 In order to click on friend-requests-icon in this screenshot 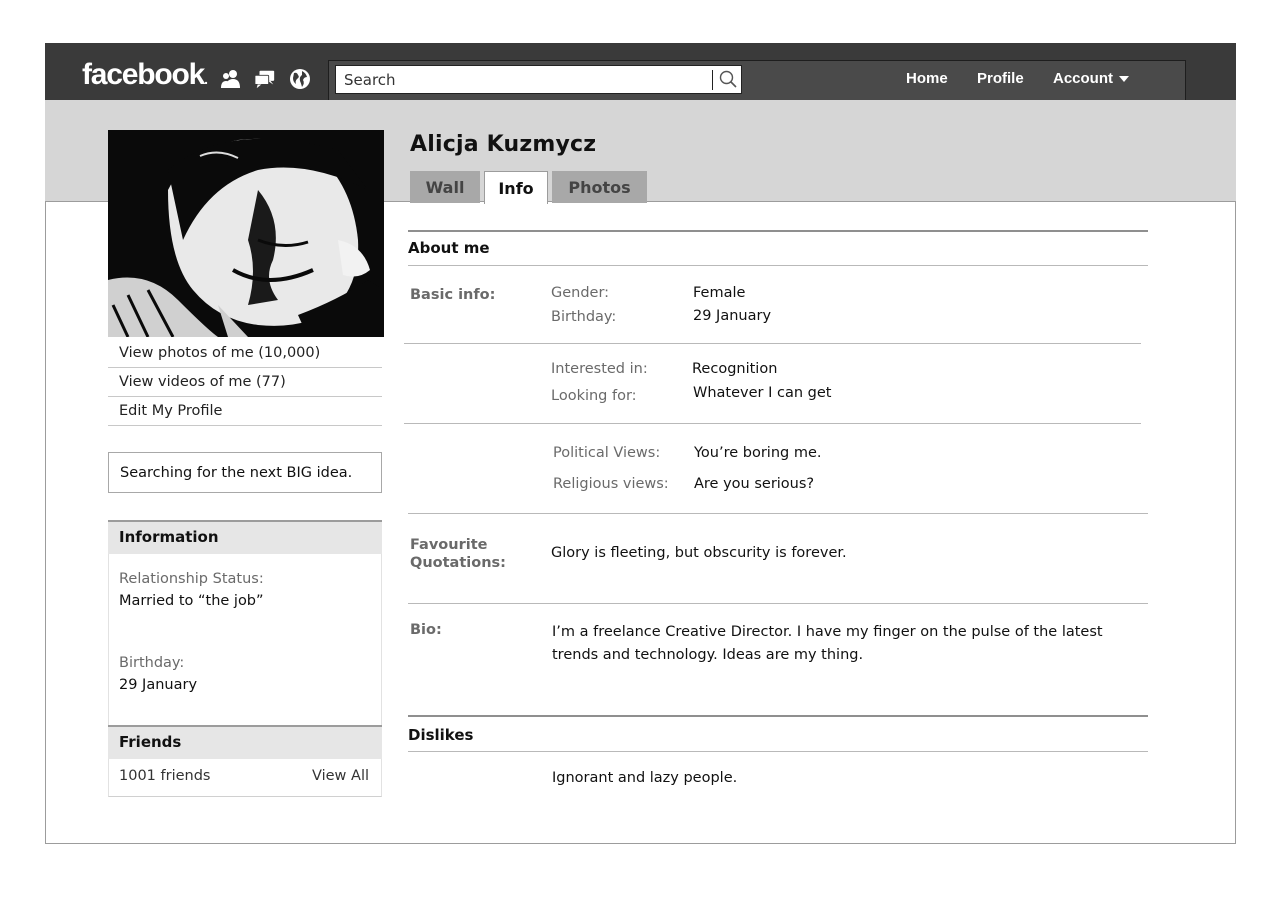, I will do `click(231, 79)`.